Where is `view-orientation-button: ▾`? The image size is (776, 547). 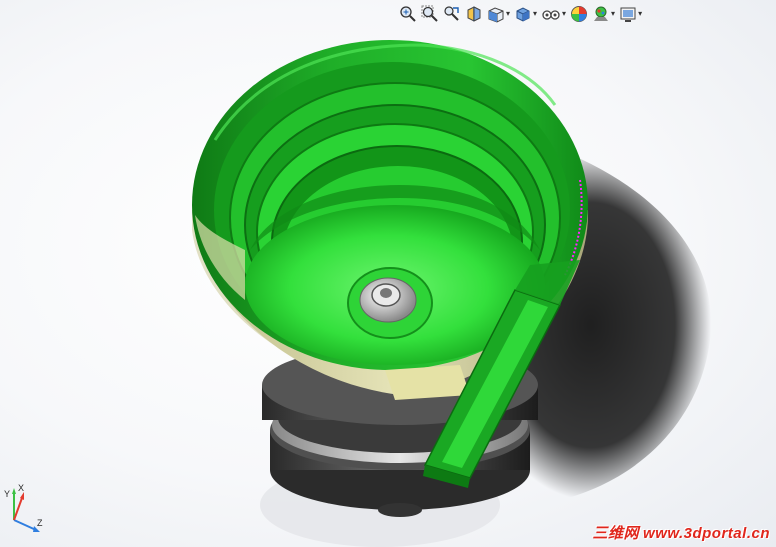
view-orientation-button: ▾ is located at coordinates (498, 14).